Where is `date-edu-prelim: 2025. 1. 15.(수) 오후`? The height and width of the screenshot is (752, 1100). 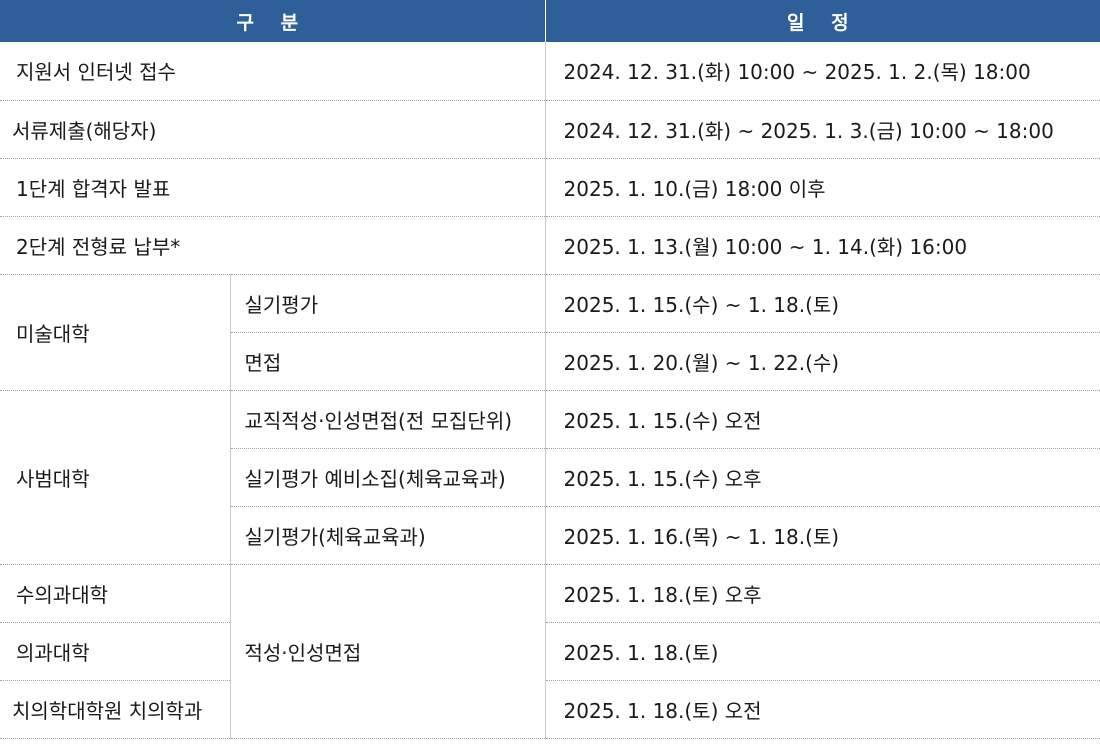 date-edu-prelim: 2025. 1. 15.(수) 오후 is located at coordinates (822, 477).